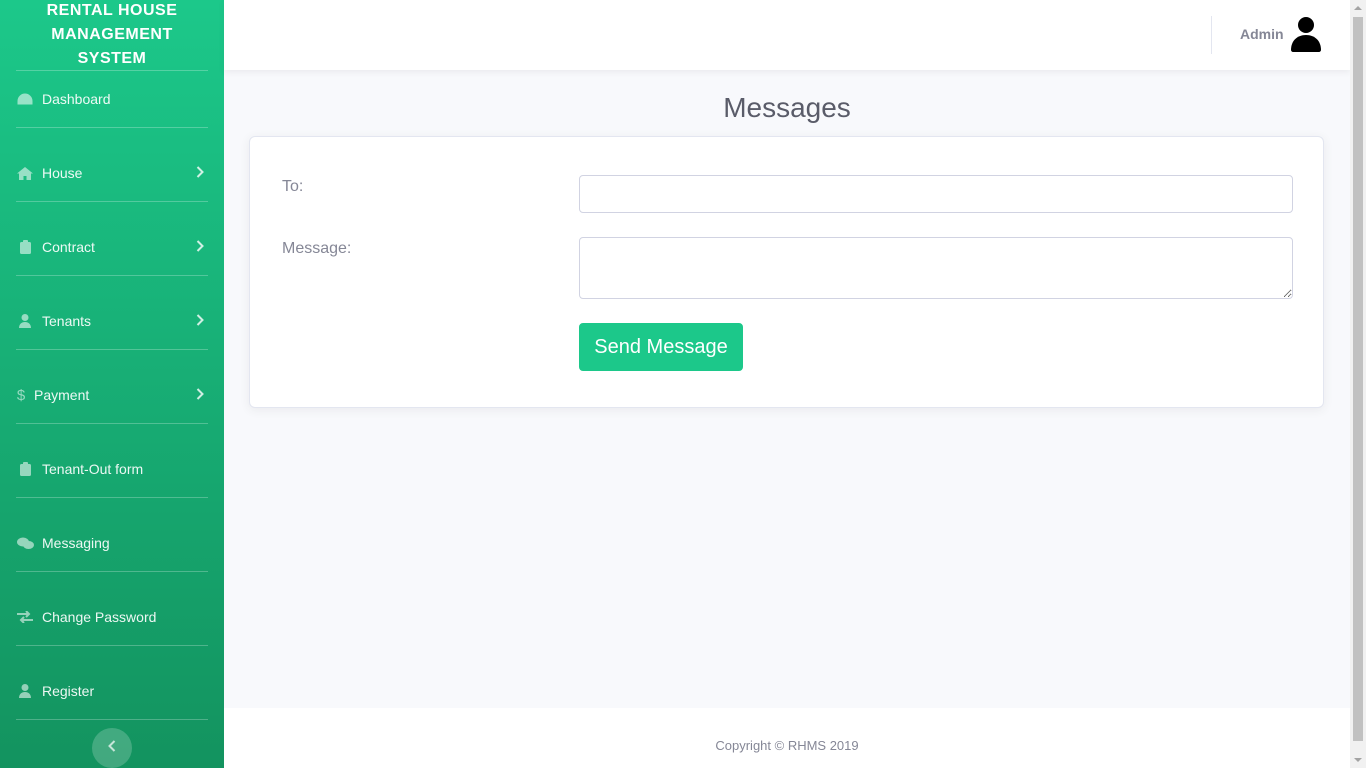 The image size is (1366, 768). I want to click on sidebar-item-contract: Contract, so click(112, 247).